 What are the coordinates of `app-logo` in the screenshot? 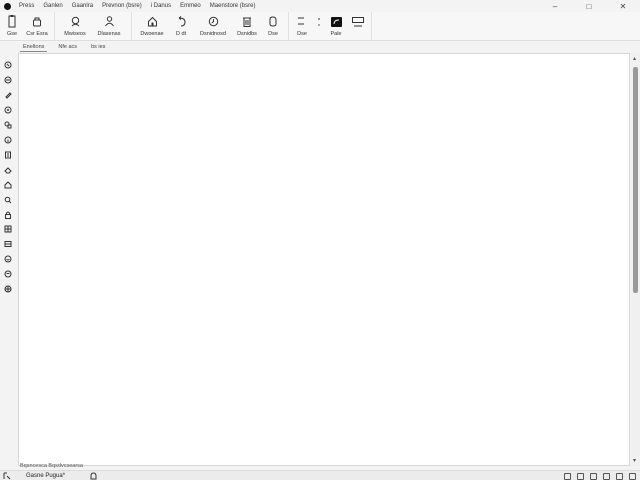 It's located at (7, 6).